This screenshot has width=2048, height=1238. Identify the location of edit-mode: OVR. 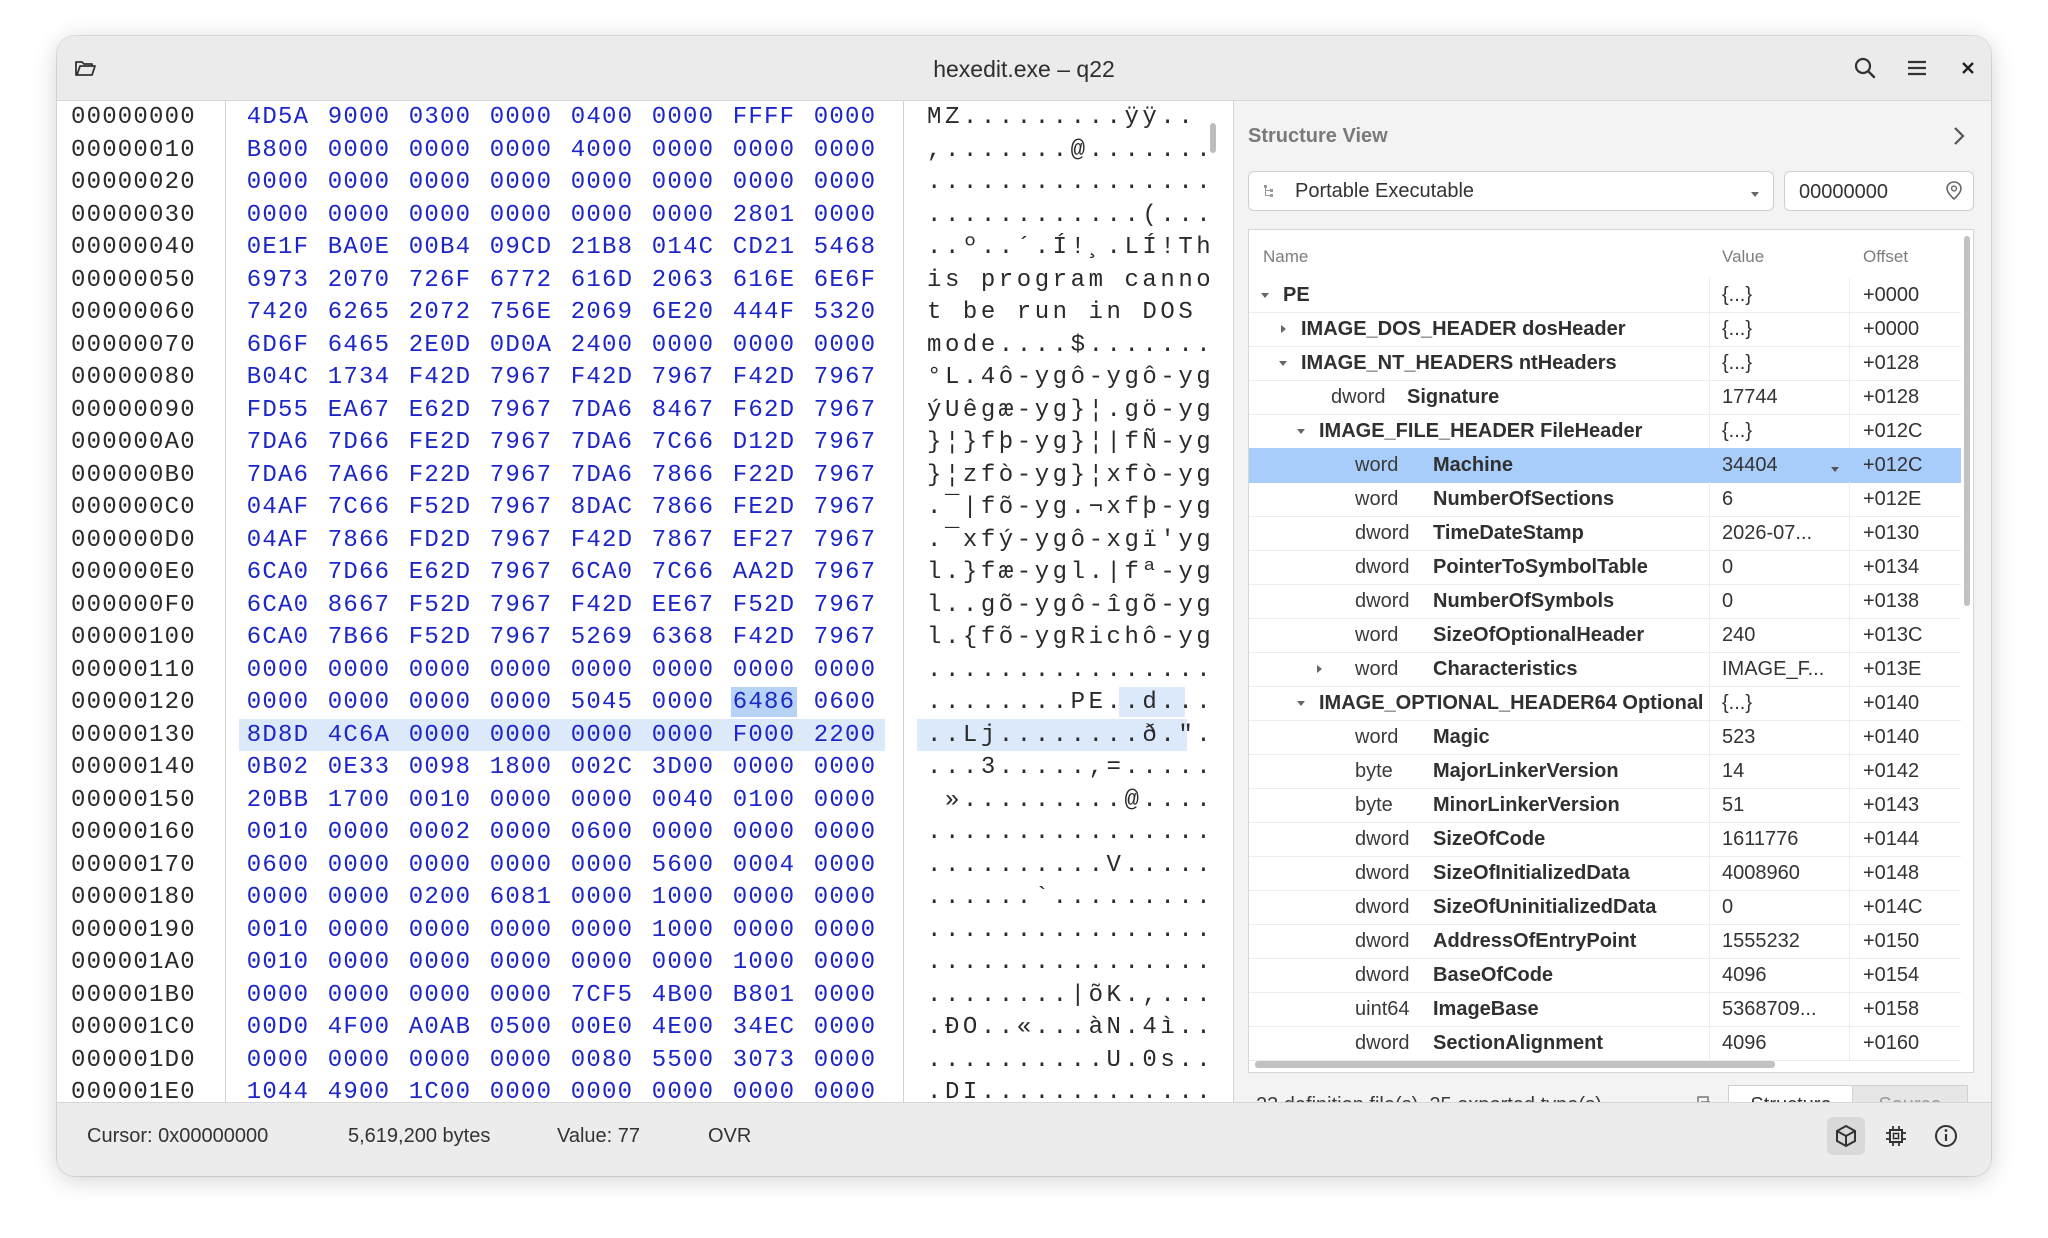
(729, 1136).